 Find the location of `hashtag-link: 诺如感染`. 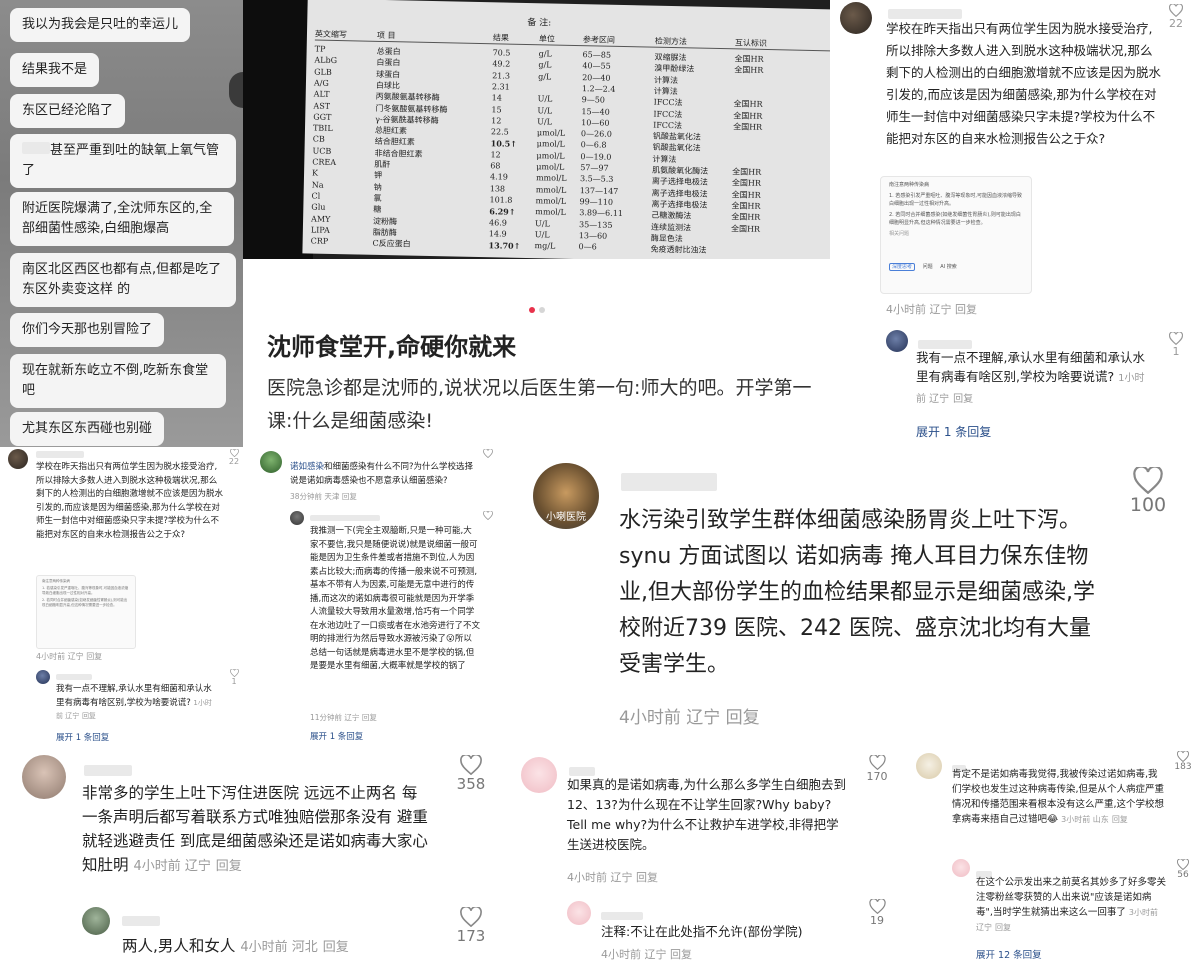

hashtag-link: 诺如感染 is located at coordinates (307, 467).